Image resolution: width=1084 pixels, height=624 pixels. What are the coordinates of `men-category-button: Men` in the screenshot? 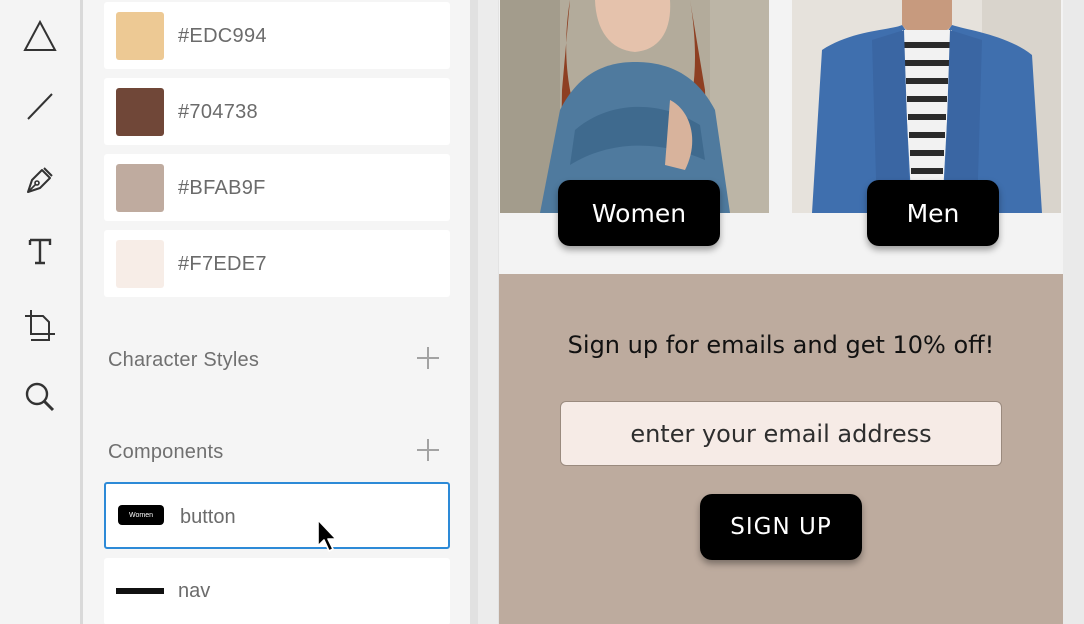 It's located at (933, 213).